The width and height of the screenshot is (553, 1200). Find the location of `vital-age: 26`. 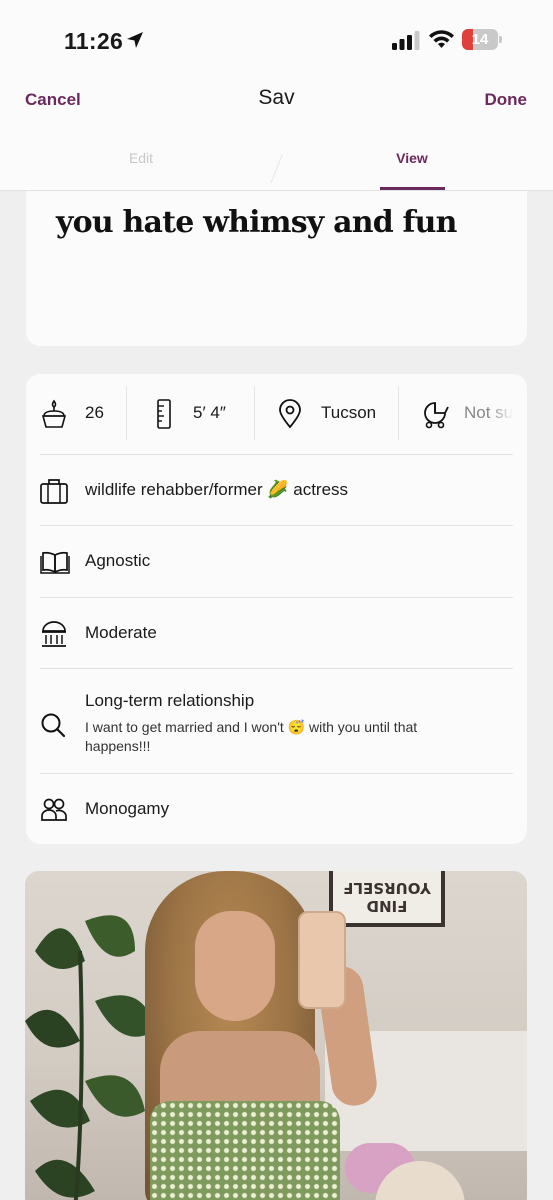

vital-age: 26 is located at coordinates (90, 414).